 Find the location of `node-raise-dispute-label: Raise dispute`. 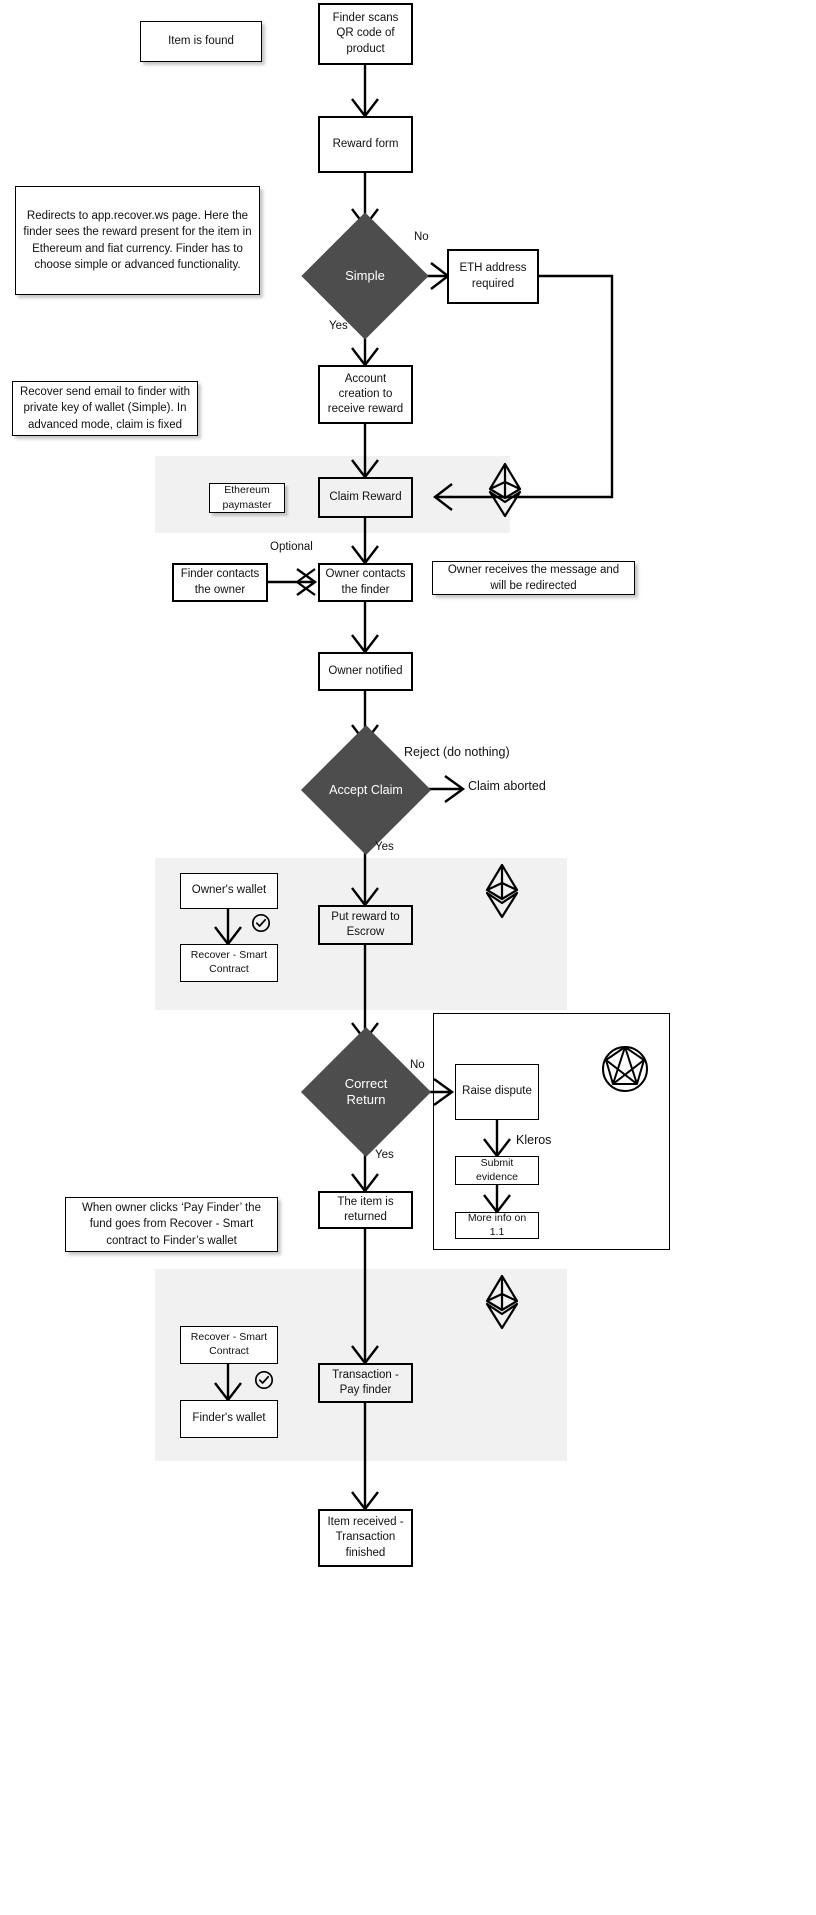

node-raise-dispute-label: Raise dispute is located at coordinates (497, 1091).